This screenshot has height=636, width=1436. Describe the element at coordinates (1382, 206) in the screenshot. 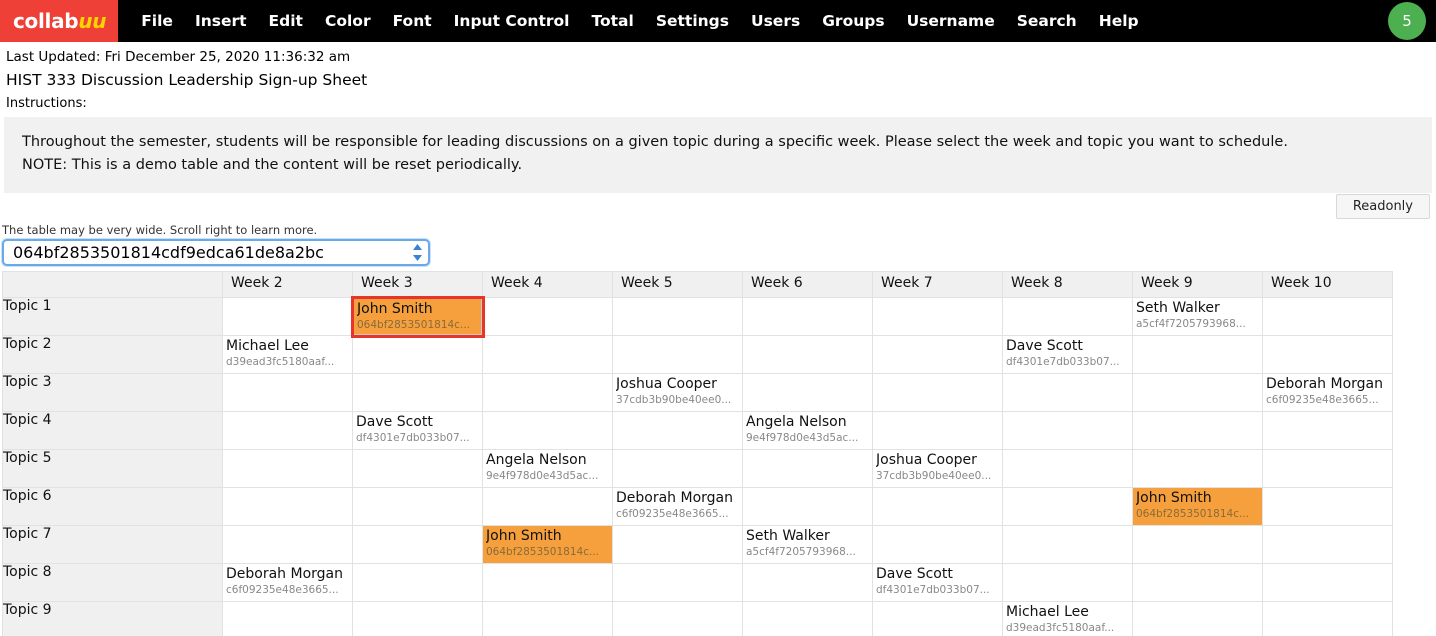

I see `readonly-button: Readonly` at that location.